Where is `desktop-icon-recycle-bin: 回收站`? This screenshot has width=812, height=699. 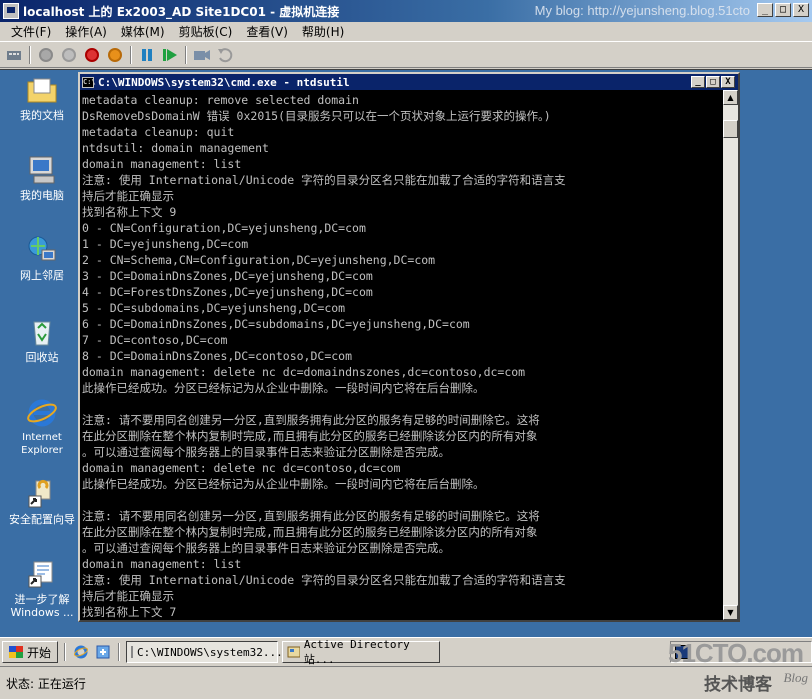
desktop-icon-recycle-bin: 回收站 is located at coordinates (42, 340).